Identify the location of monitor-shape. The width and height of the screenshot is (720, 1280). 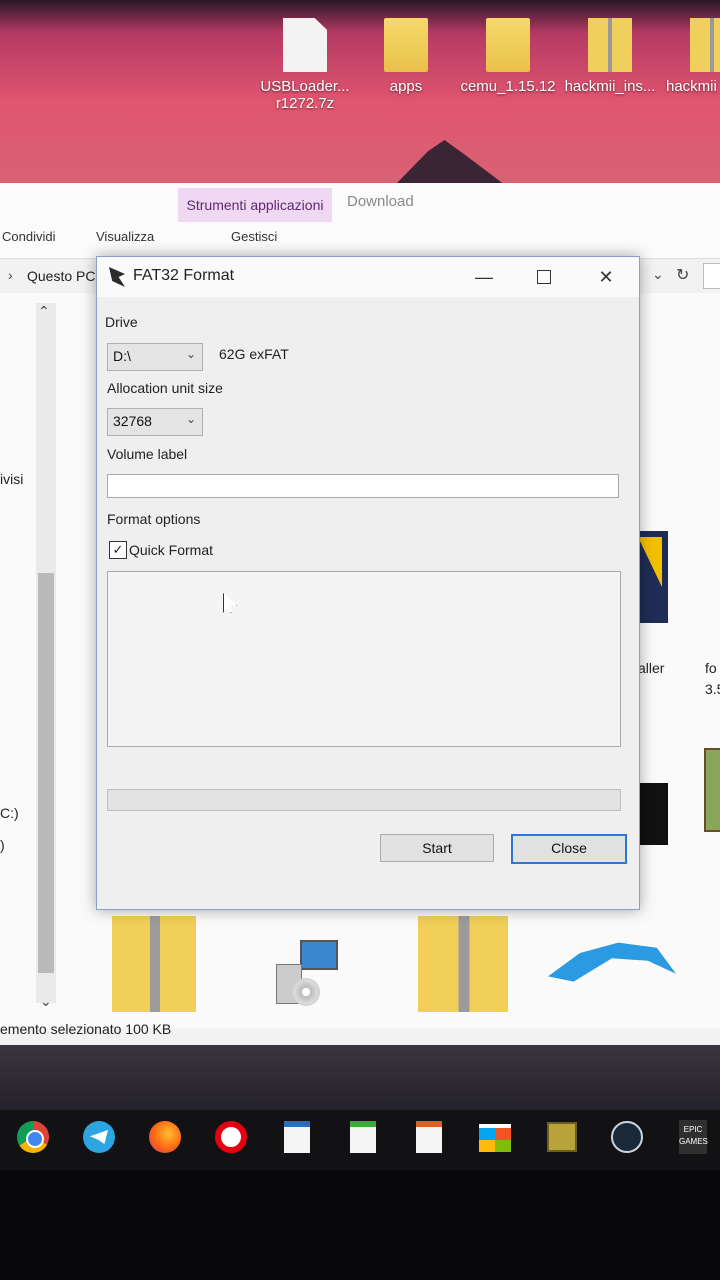
(319, 955).